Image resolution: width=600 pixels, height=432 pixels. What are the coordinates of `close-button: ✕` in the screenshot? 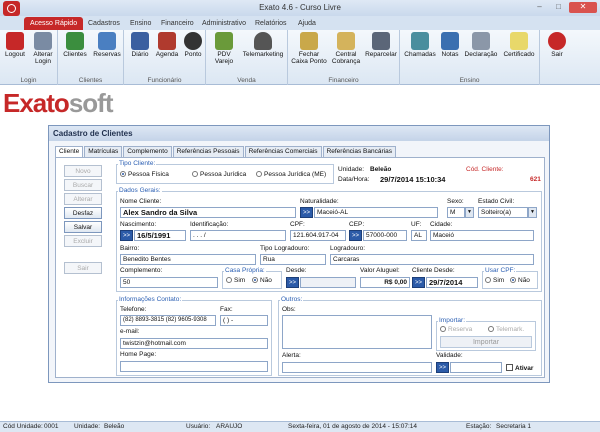 It's located at (583, 7).